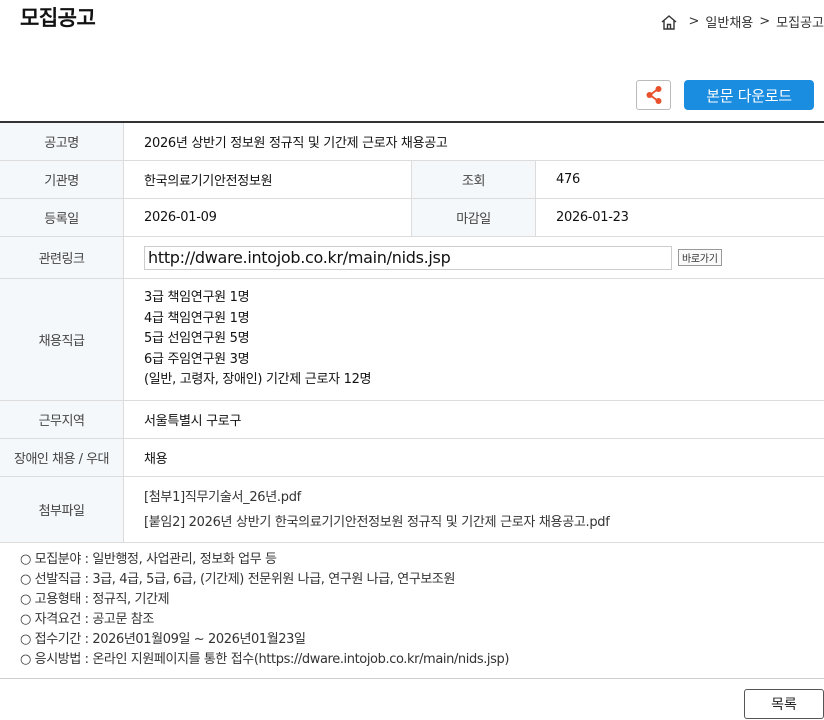 The image size is (824, 720). I want to click on reg-date-value: 2026-01-09, so click(268, 217).